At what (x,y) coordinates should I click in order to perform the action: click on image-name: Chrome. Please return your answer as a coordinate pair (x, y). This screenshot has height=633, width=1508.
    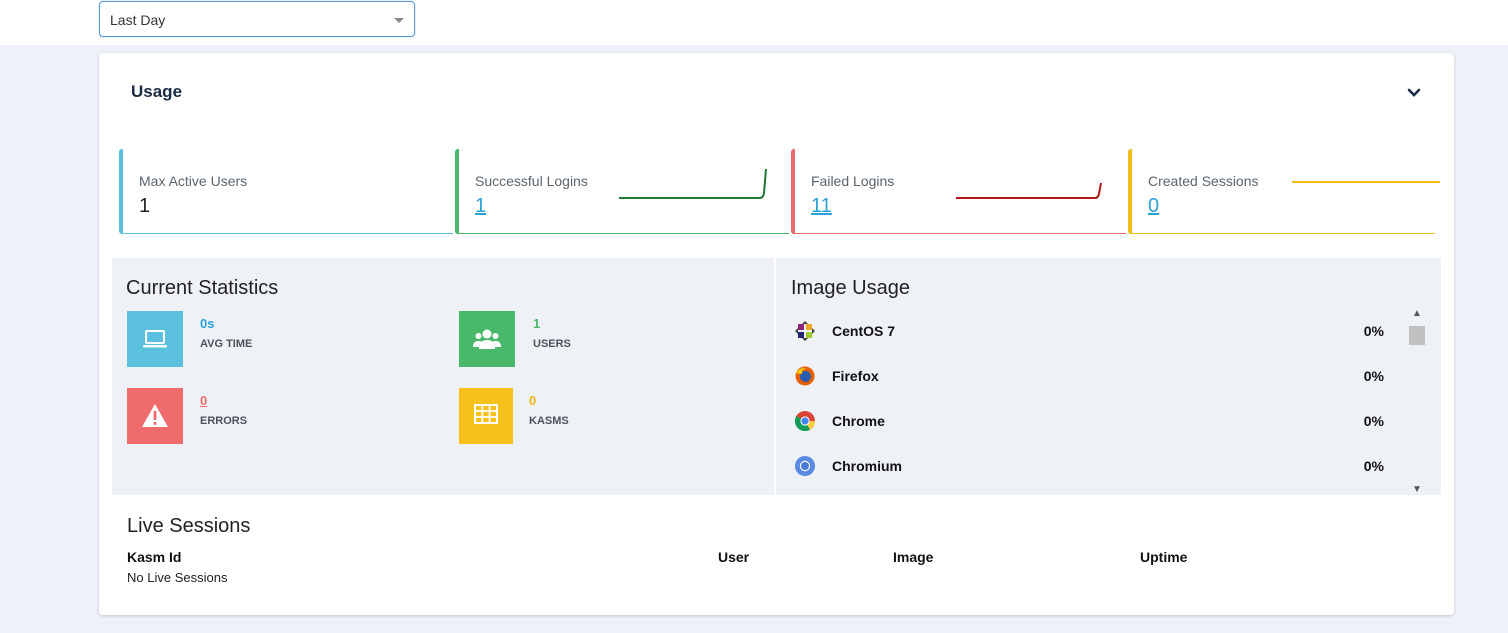
    Looking at the image, I should click on (858, 421).